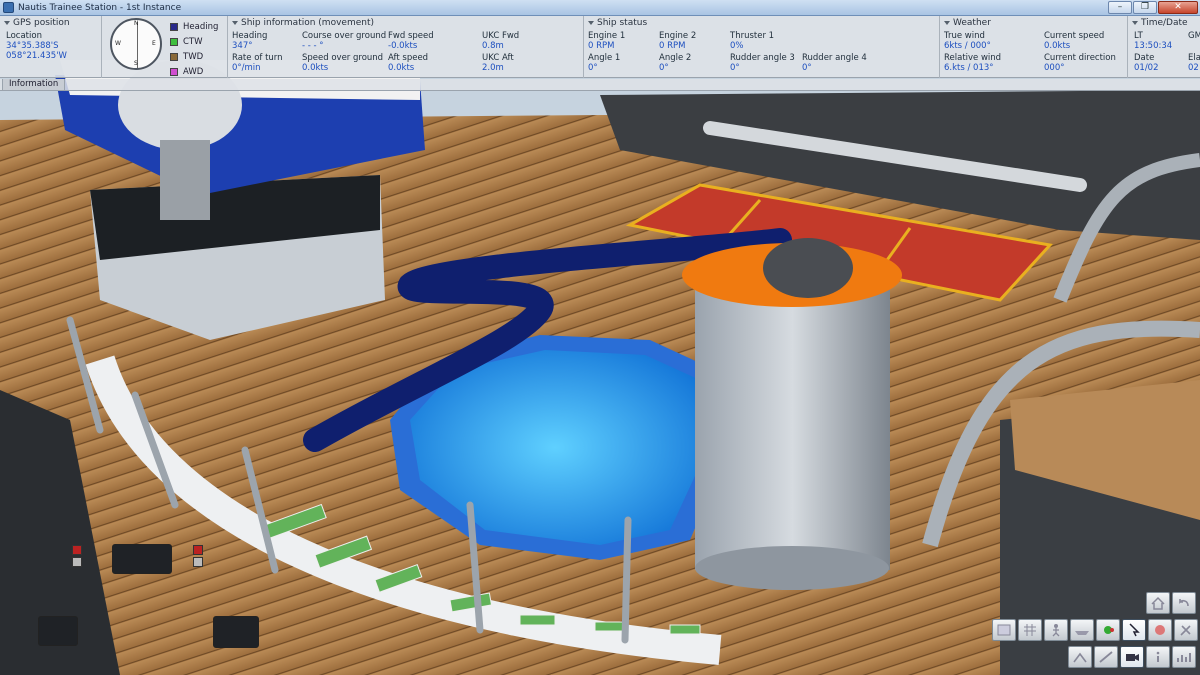  What do you see at coordinates (664, 68) in the screenshot?
I see `angle2-value: 0°` at bounding box center [664, 68].